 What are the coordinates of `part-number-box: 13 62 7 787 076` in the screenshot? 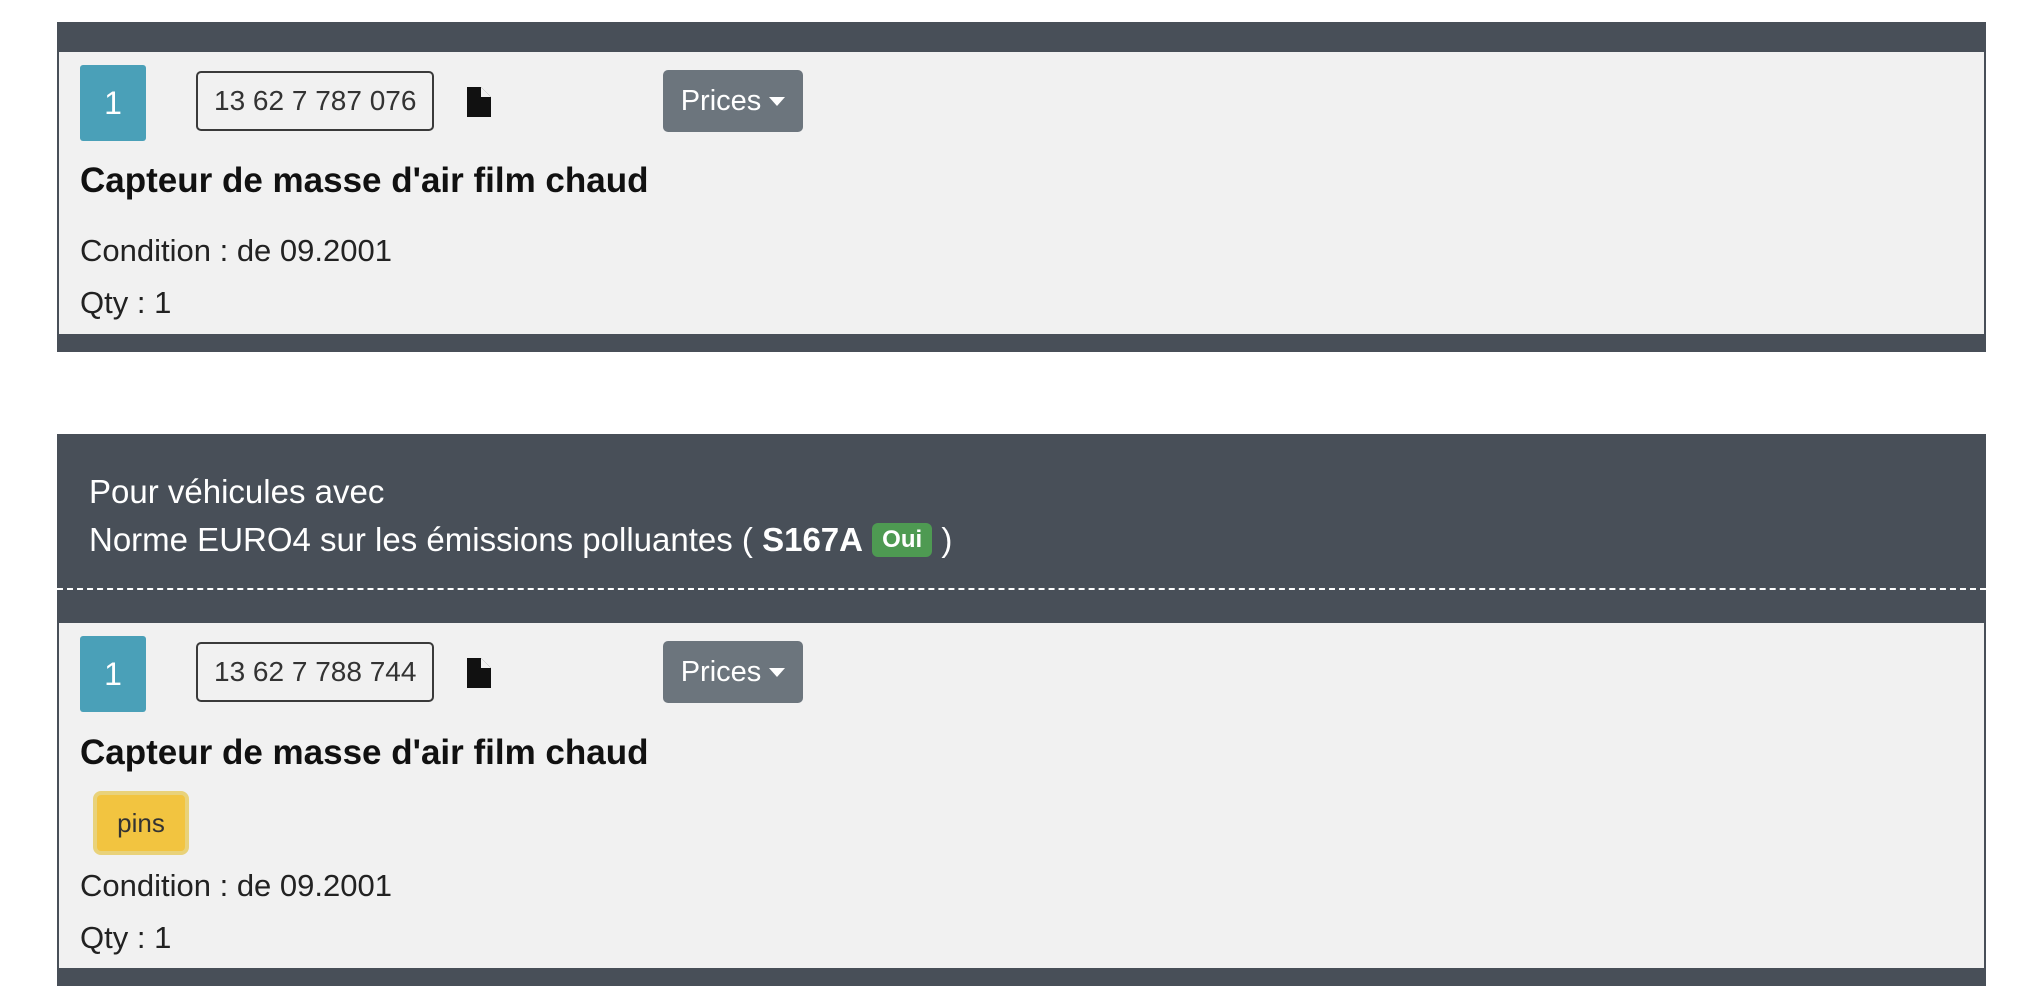 It's located at (315, 101).